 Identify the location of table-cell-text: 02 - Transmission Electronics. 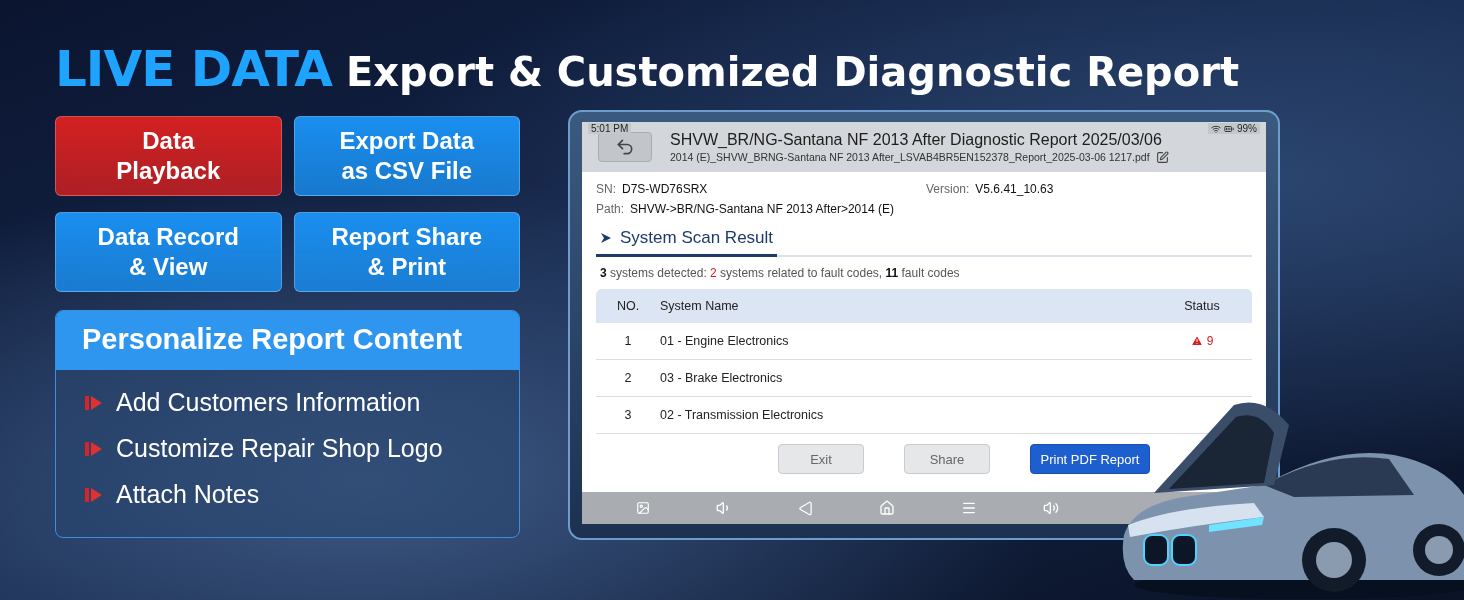
(742, 415).